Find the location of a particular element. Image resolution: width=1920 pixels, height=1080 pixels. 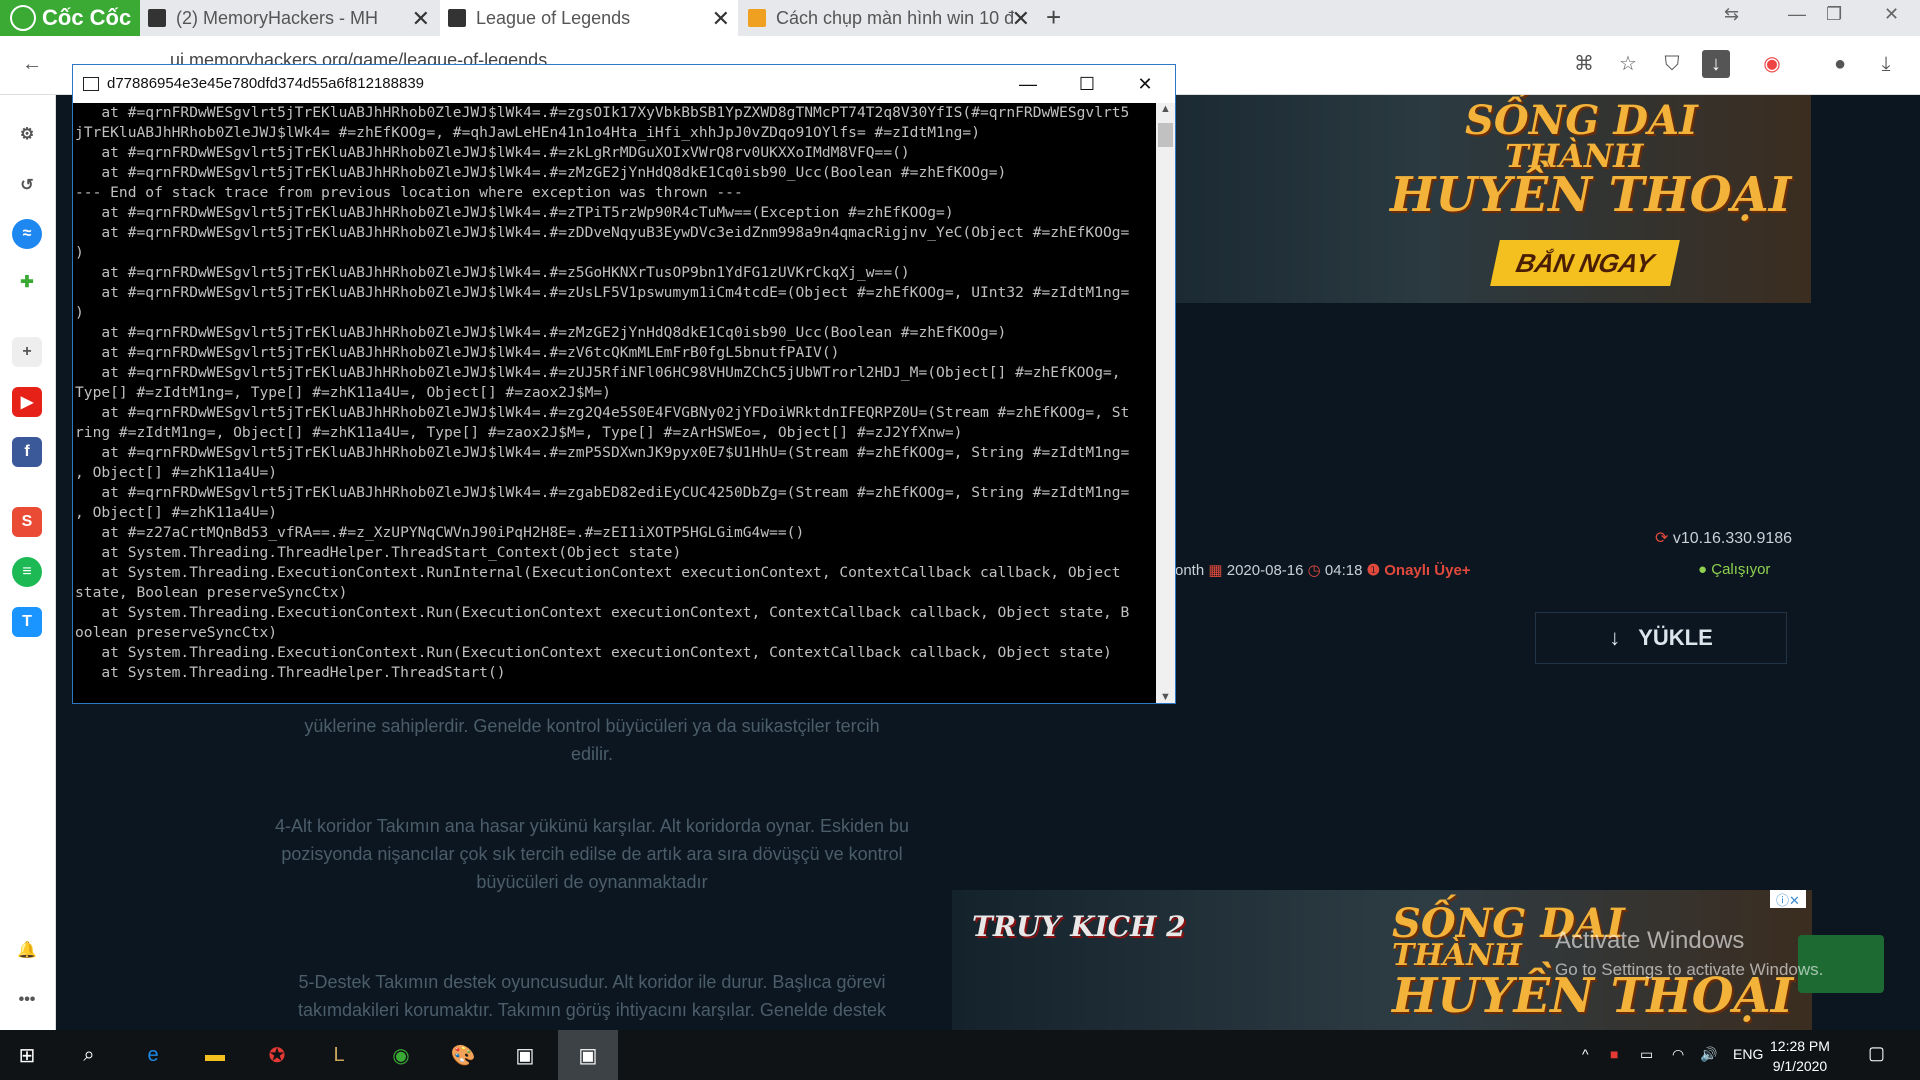

more-options-icon: ••• is located at coordinates (27, 1000).